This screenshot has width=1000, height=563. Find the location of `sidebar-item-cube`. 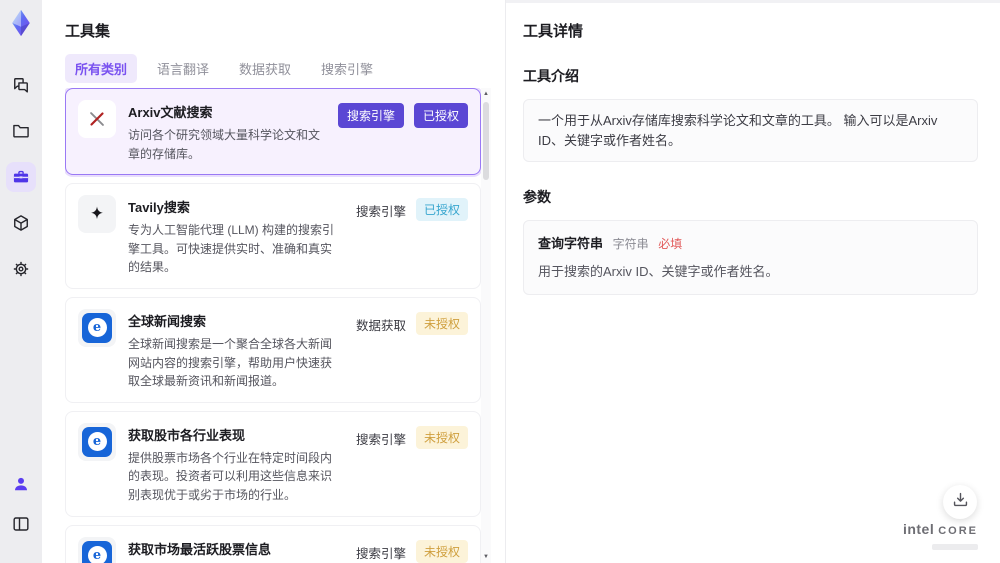

sidebar-item-cube is located at coordinates (21, 223).